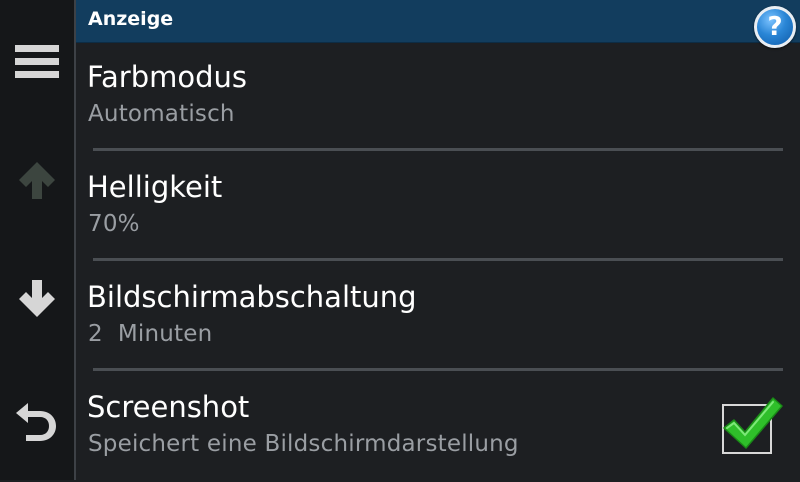 The image size is (800, 482). I want to click on scroll-up-button, so click(37, 180).